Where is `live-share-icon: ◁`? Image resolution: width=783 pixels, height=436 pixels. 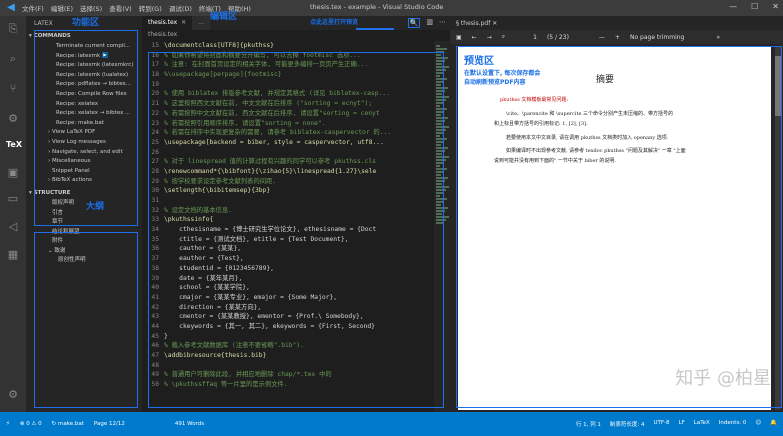 live-share-icon: ◁ is located at coordinates (13, 227).